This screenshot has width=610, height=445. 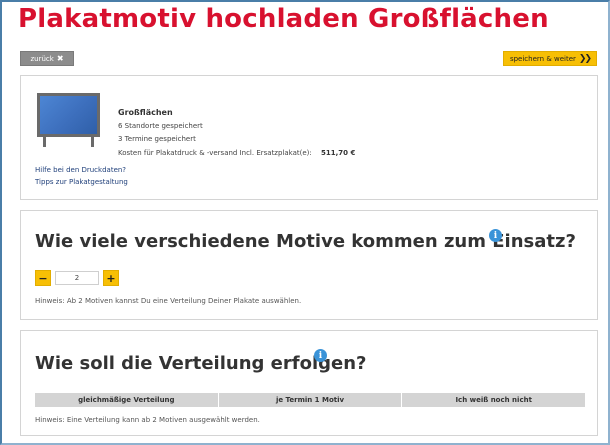 I want to click on save-and-continue-button: speichern & weiter ❯❯, so click(x=550, y=58).